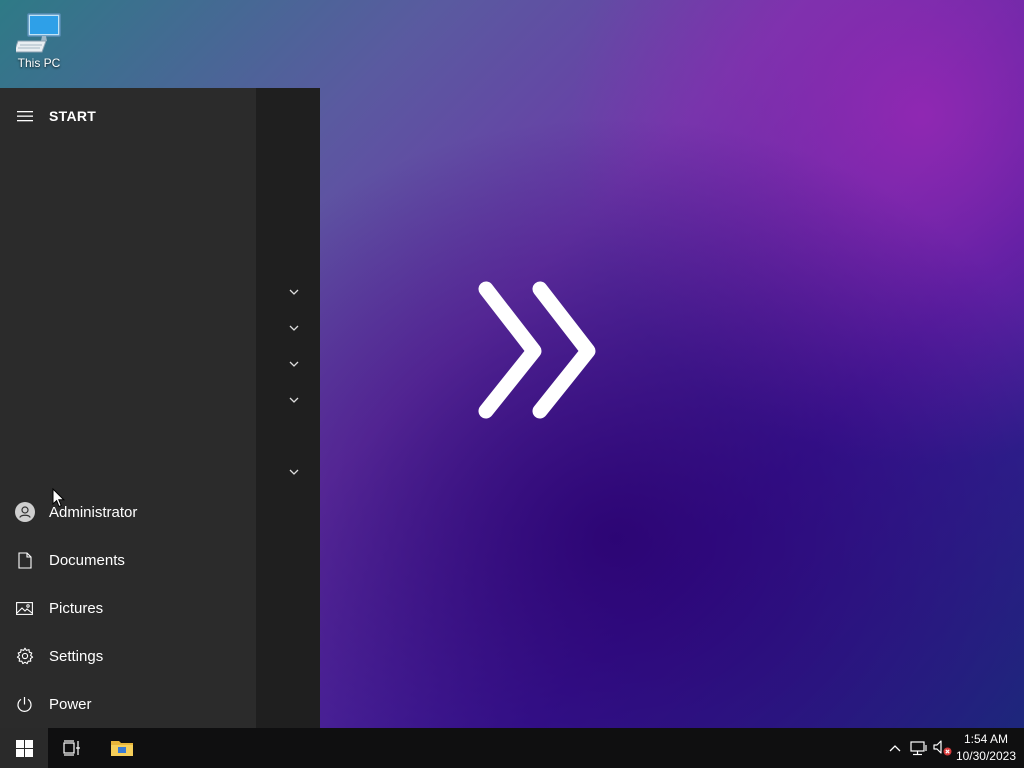 This screenshot has width=1024, height=768. I want to click on start-item-label: Documents, so click(87, 560).